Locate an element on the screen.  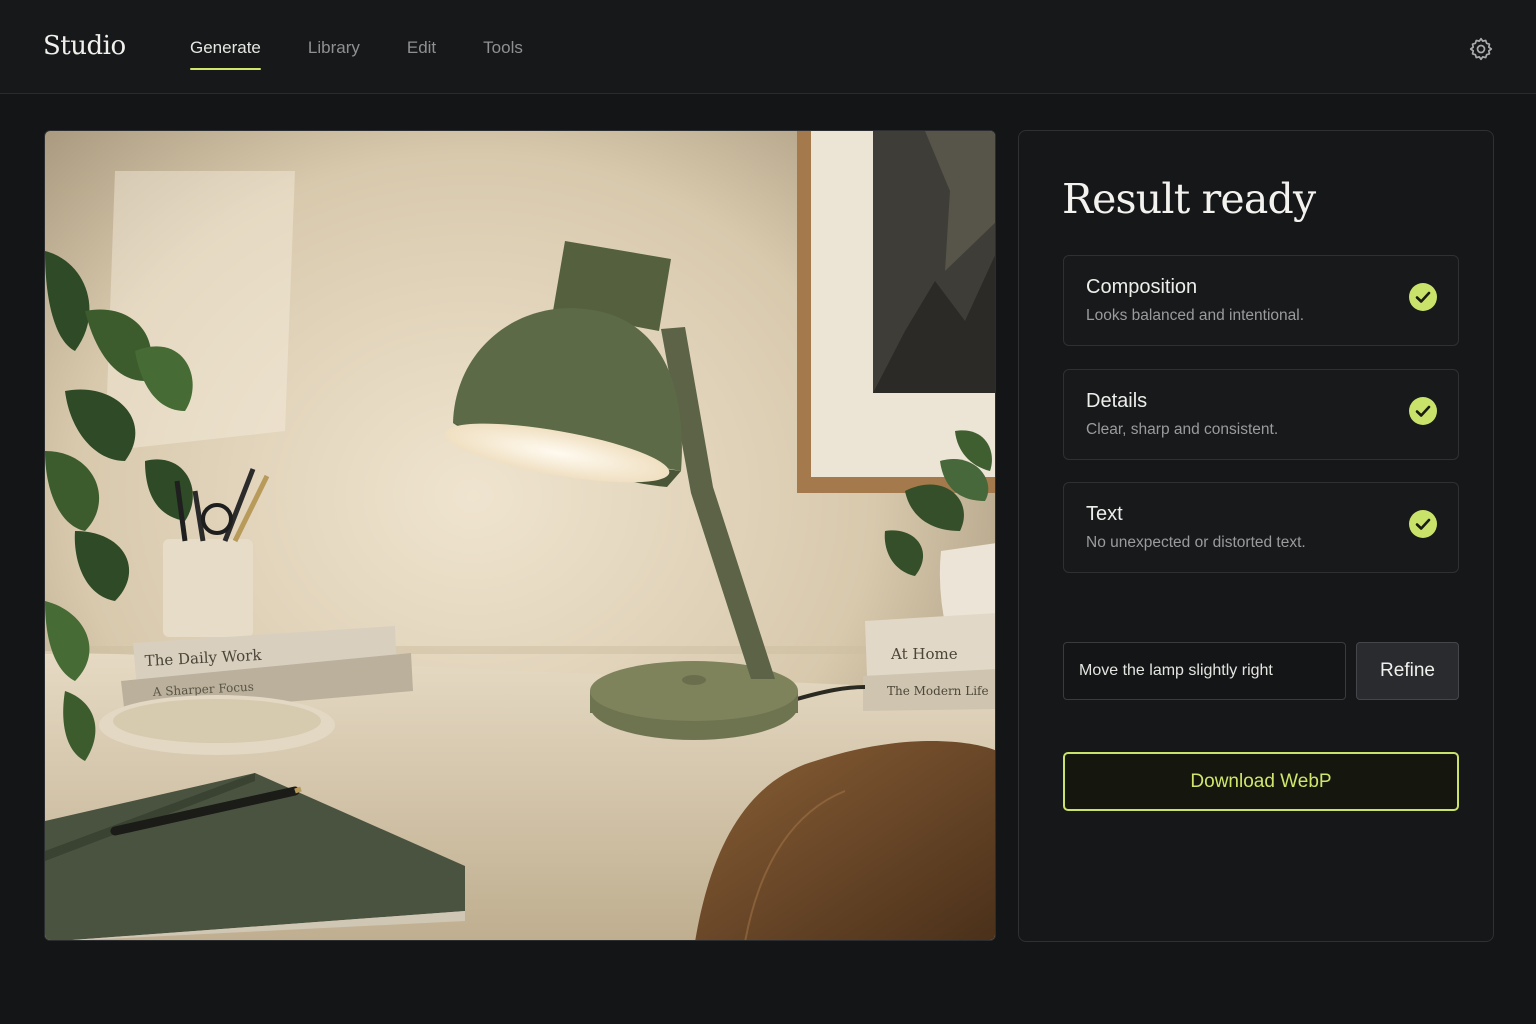
check-card-details: Details Clear, sharp and consistent. is located at coordinates (1261, 414).